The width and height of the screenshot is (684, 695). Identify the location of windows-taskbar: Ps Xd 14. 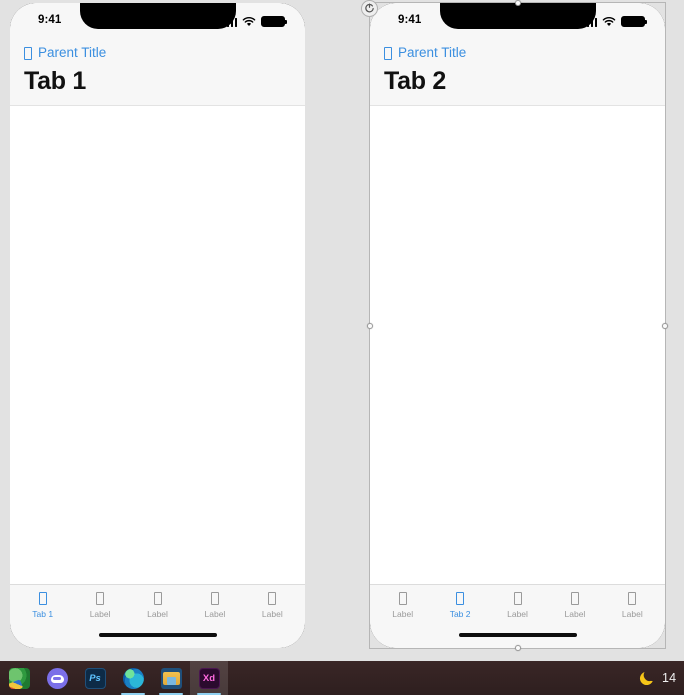
(342, 678).